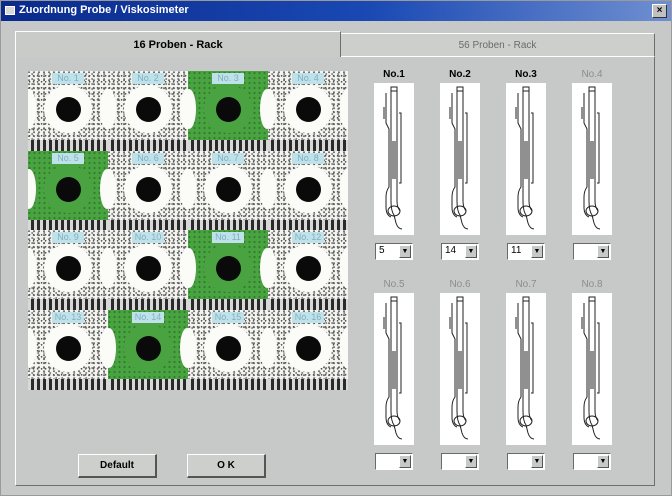 The width and height of the screenshot is (672, 496). I want to click on rack-position: No. 8, so click(308, 190).